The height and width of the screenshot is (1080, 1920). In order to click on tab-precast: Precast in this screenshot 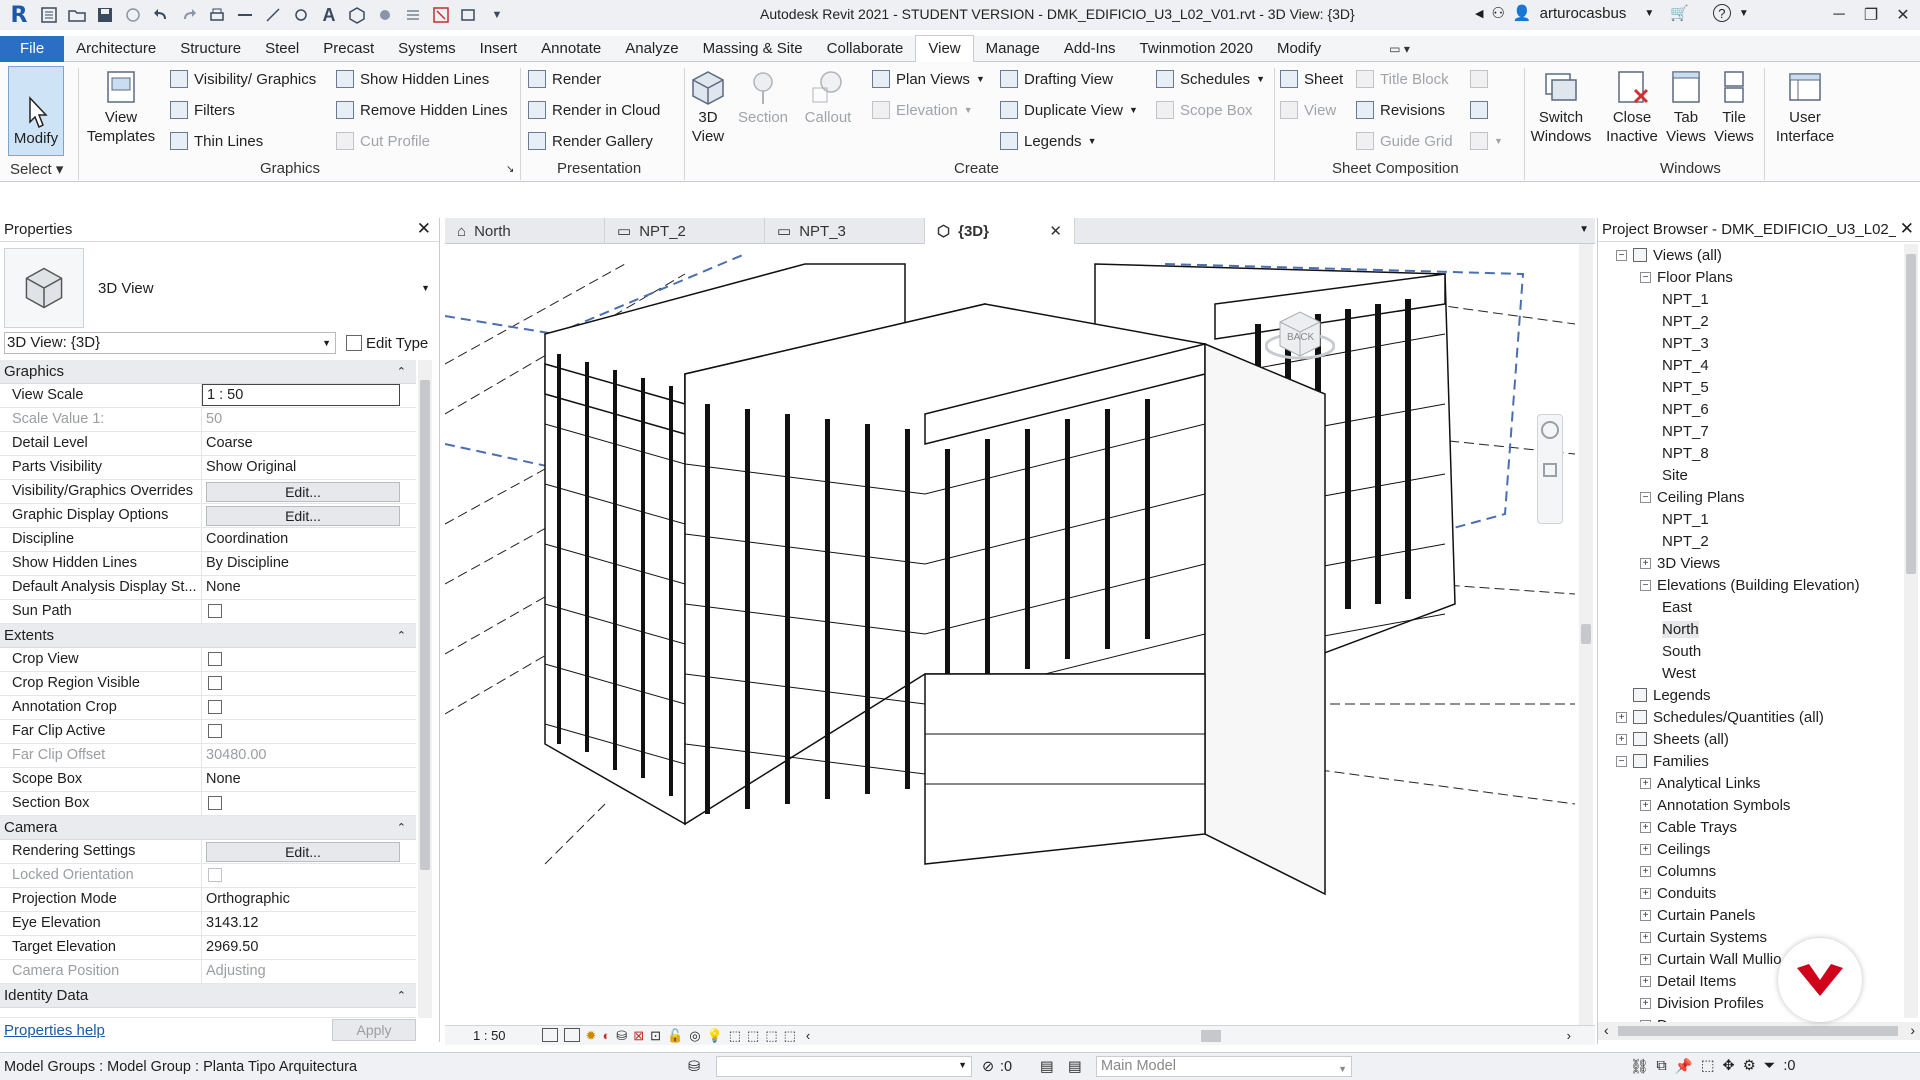, I will do `click(348, 49)`.